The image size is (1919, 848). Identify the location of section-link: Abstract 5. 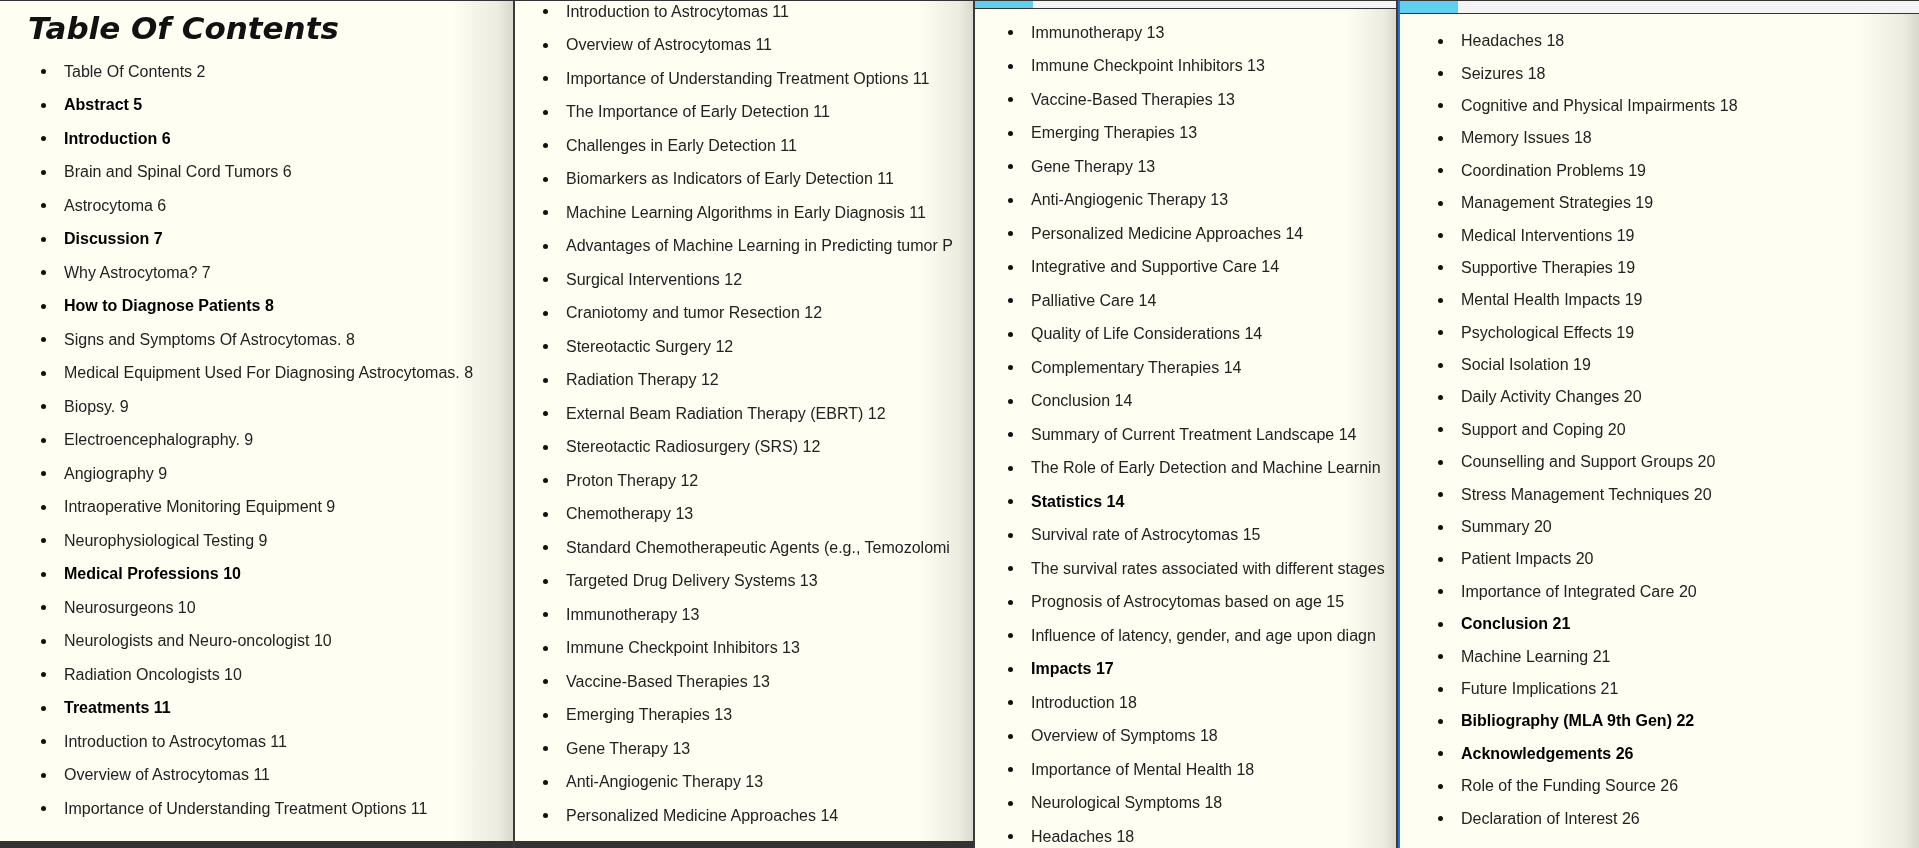
(103, 105).